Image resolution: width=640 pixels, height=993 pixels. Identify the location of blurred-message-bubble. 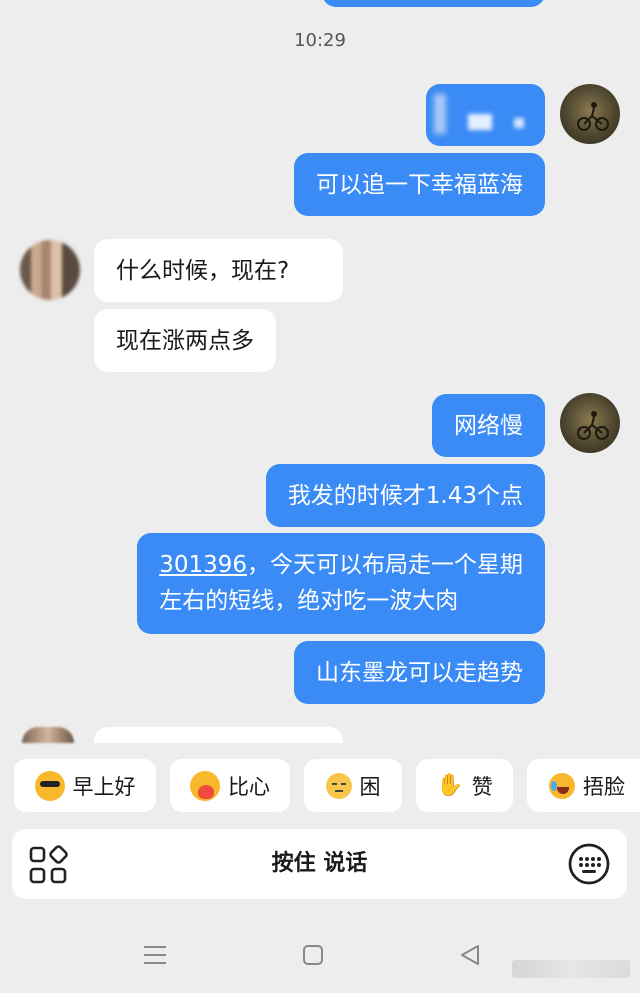
(485, 115).